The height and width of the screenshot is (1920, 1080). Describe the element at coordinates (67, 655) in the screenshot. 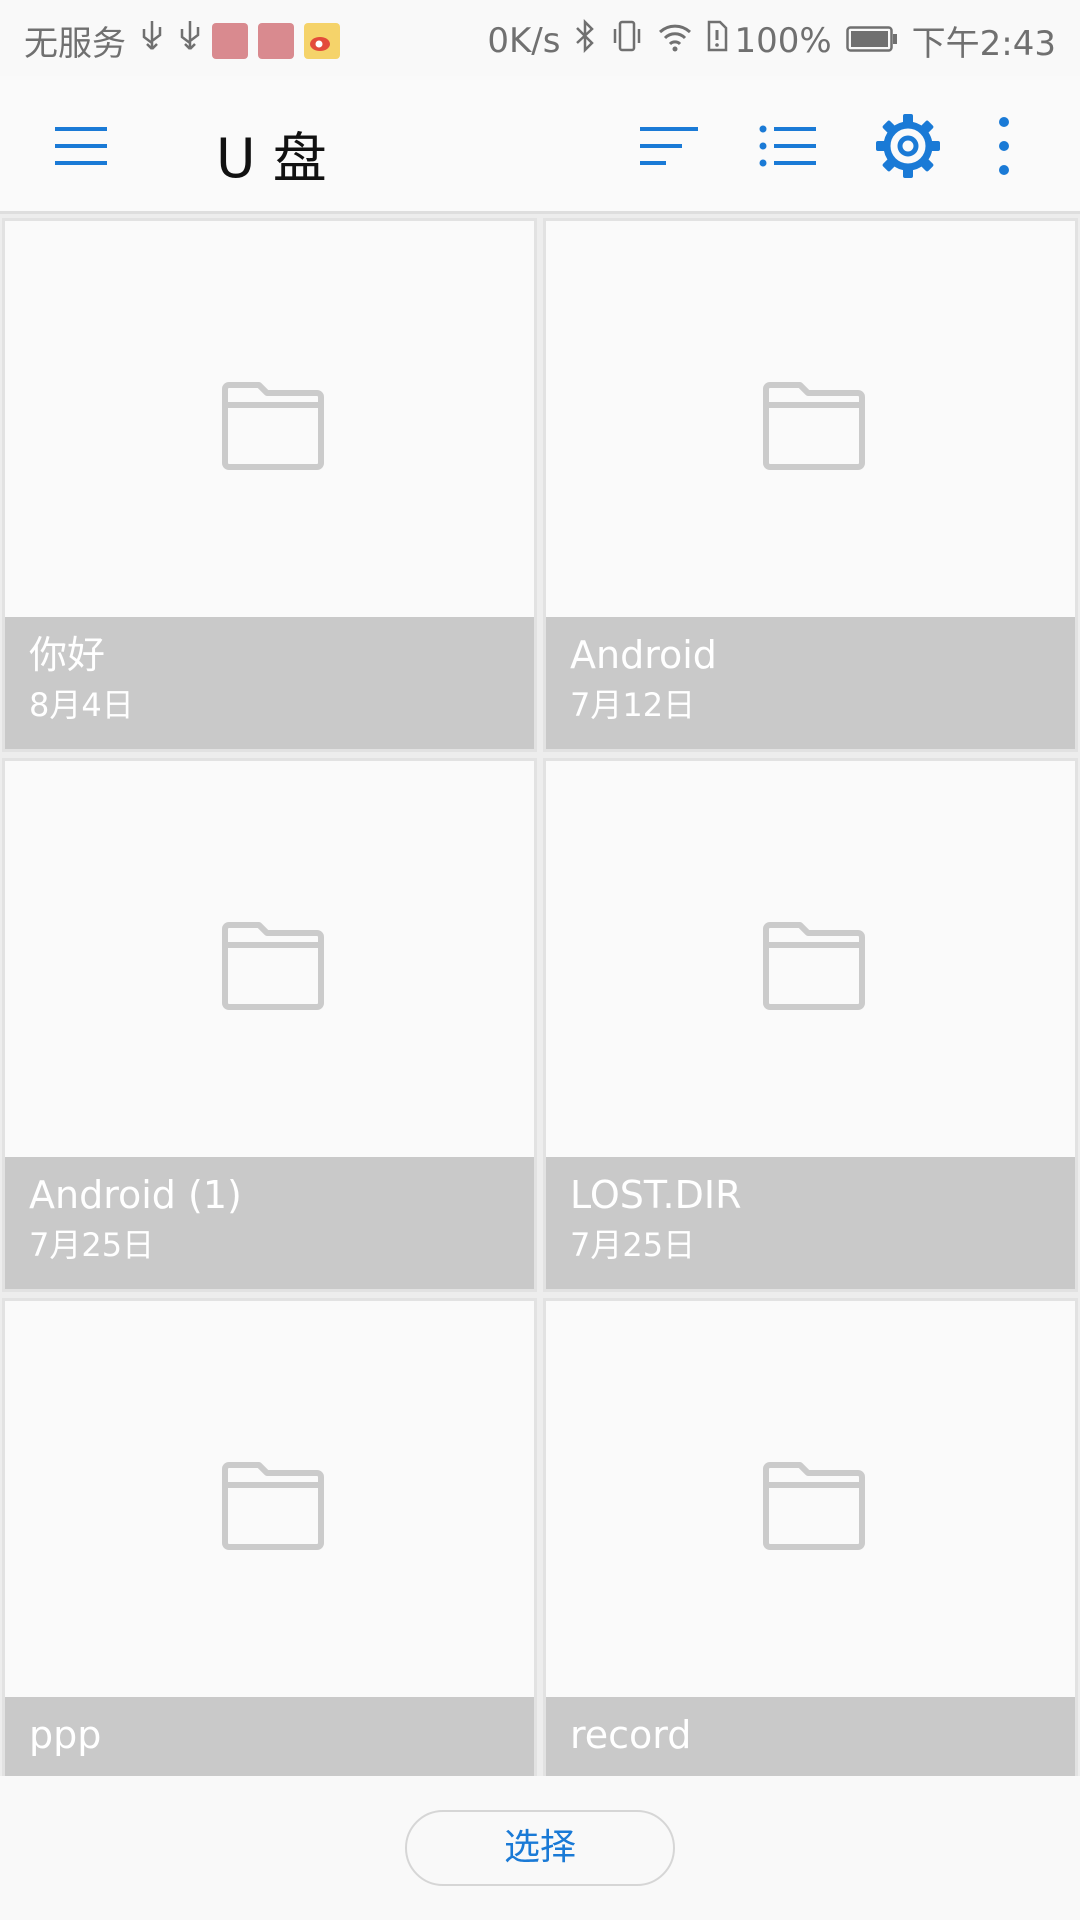

I see `folder-name: 你好` at that location.